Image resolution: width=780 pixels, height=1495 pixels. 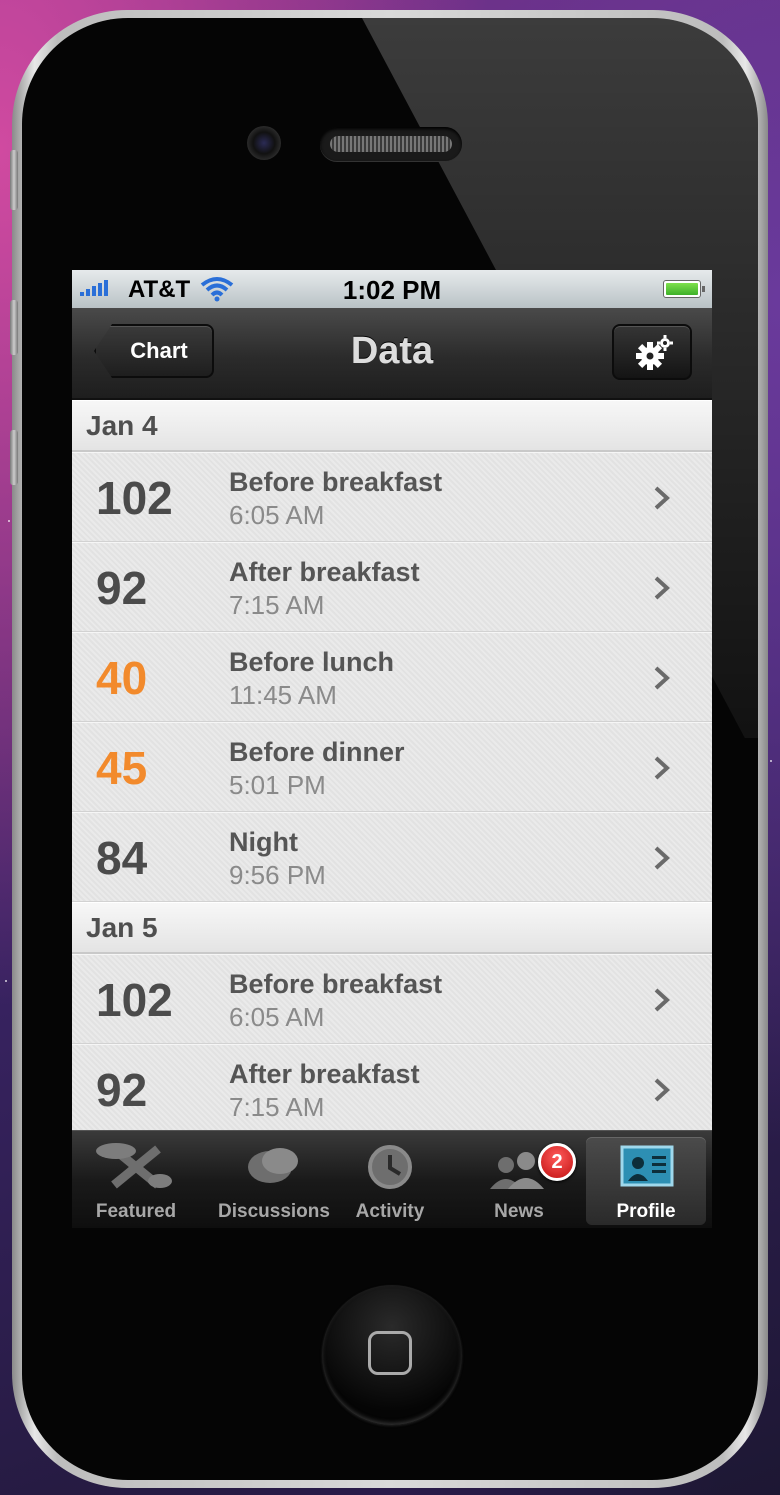 I want to click on profile-card-icon, so click(x=647, y=1166).